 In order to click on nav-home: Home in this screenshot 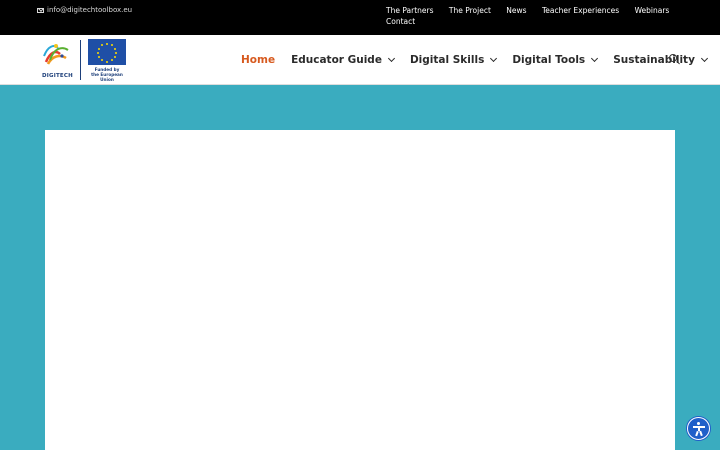, I will do `click(258, 60)`.